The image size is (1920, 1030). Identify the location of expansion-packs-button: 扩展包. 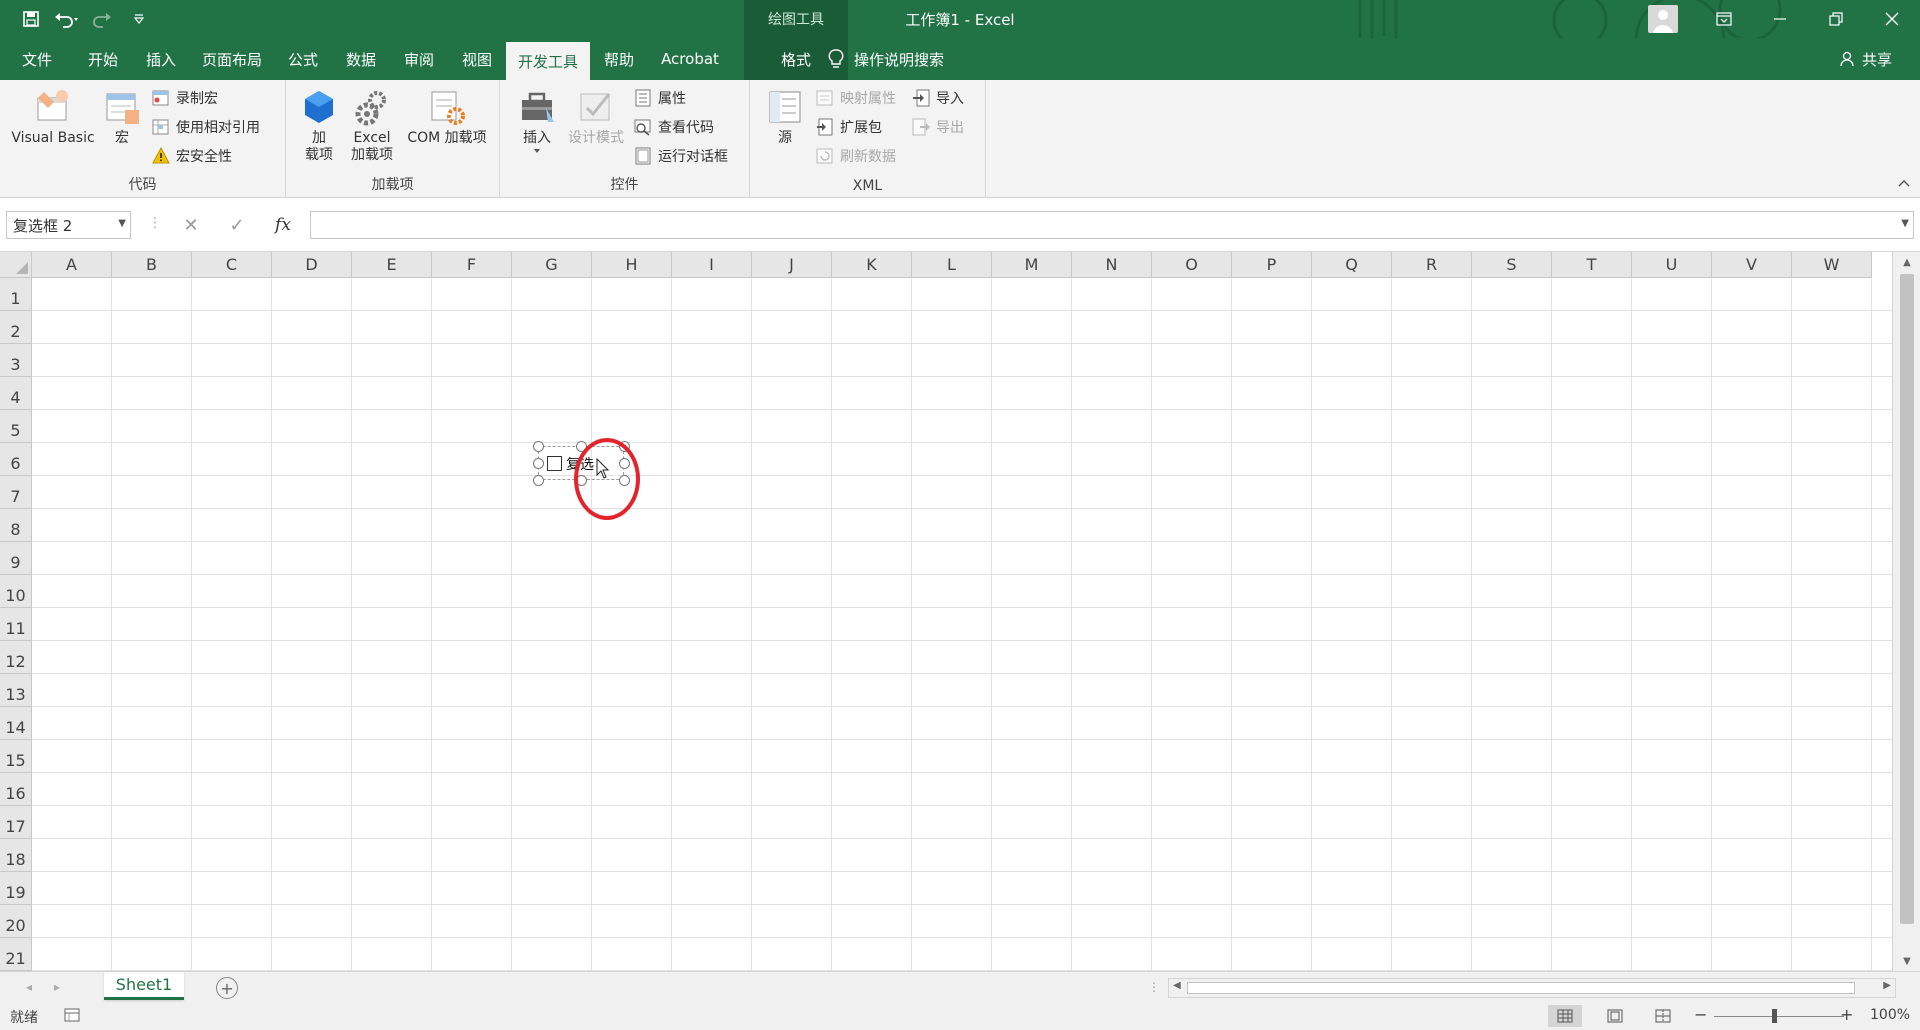
(849, 127).